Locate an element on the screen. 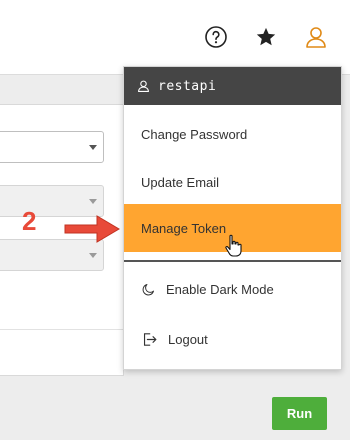 The width and height of the screenshot is (350, 440). menu-item-change-password: Change Password is located at coordinates (232, 134).